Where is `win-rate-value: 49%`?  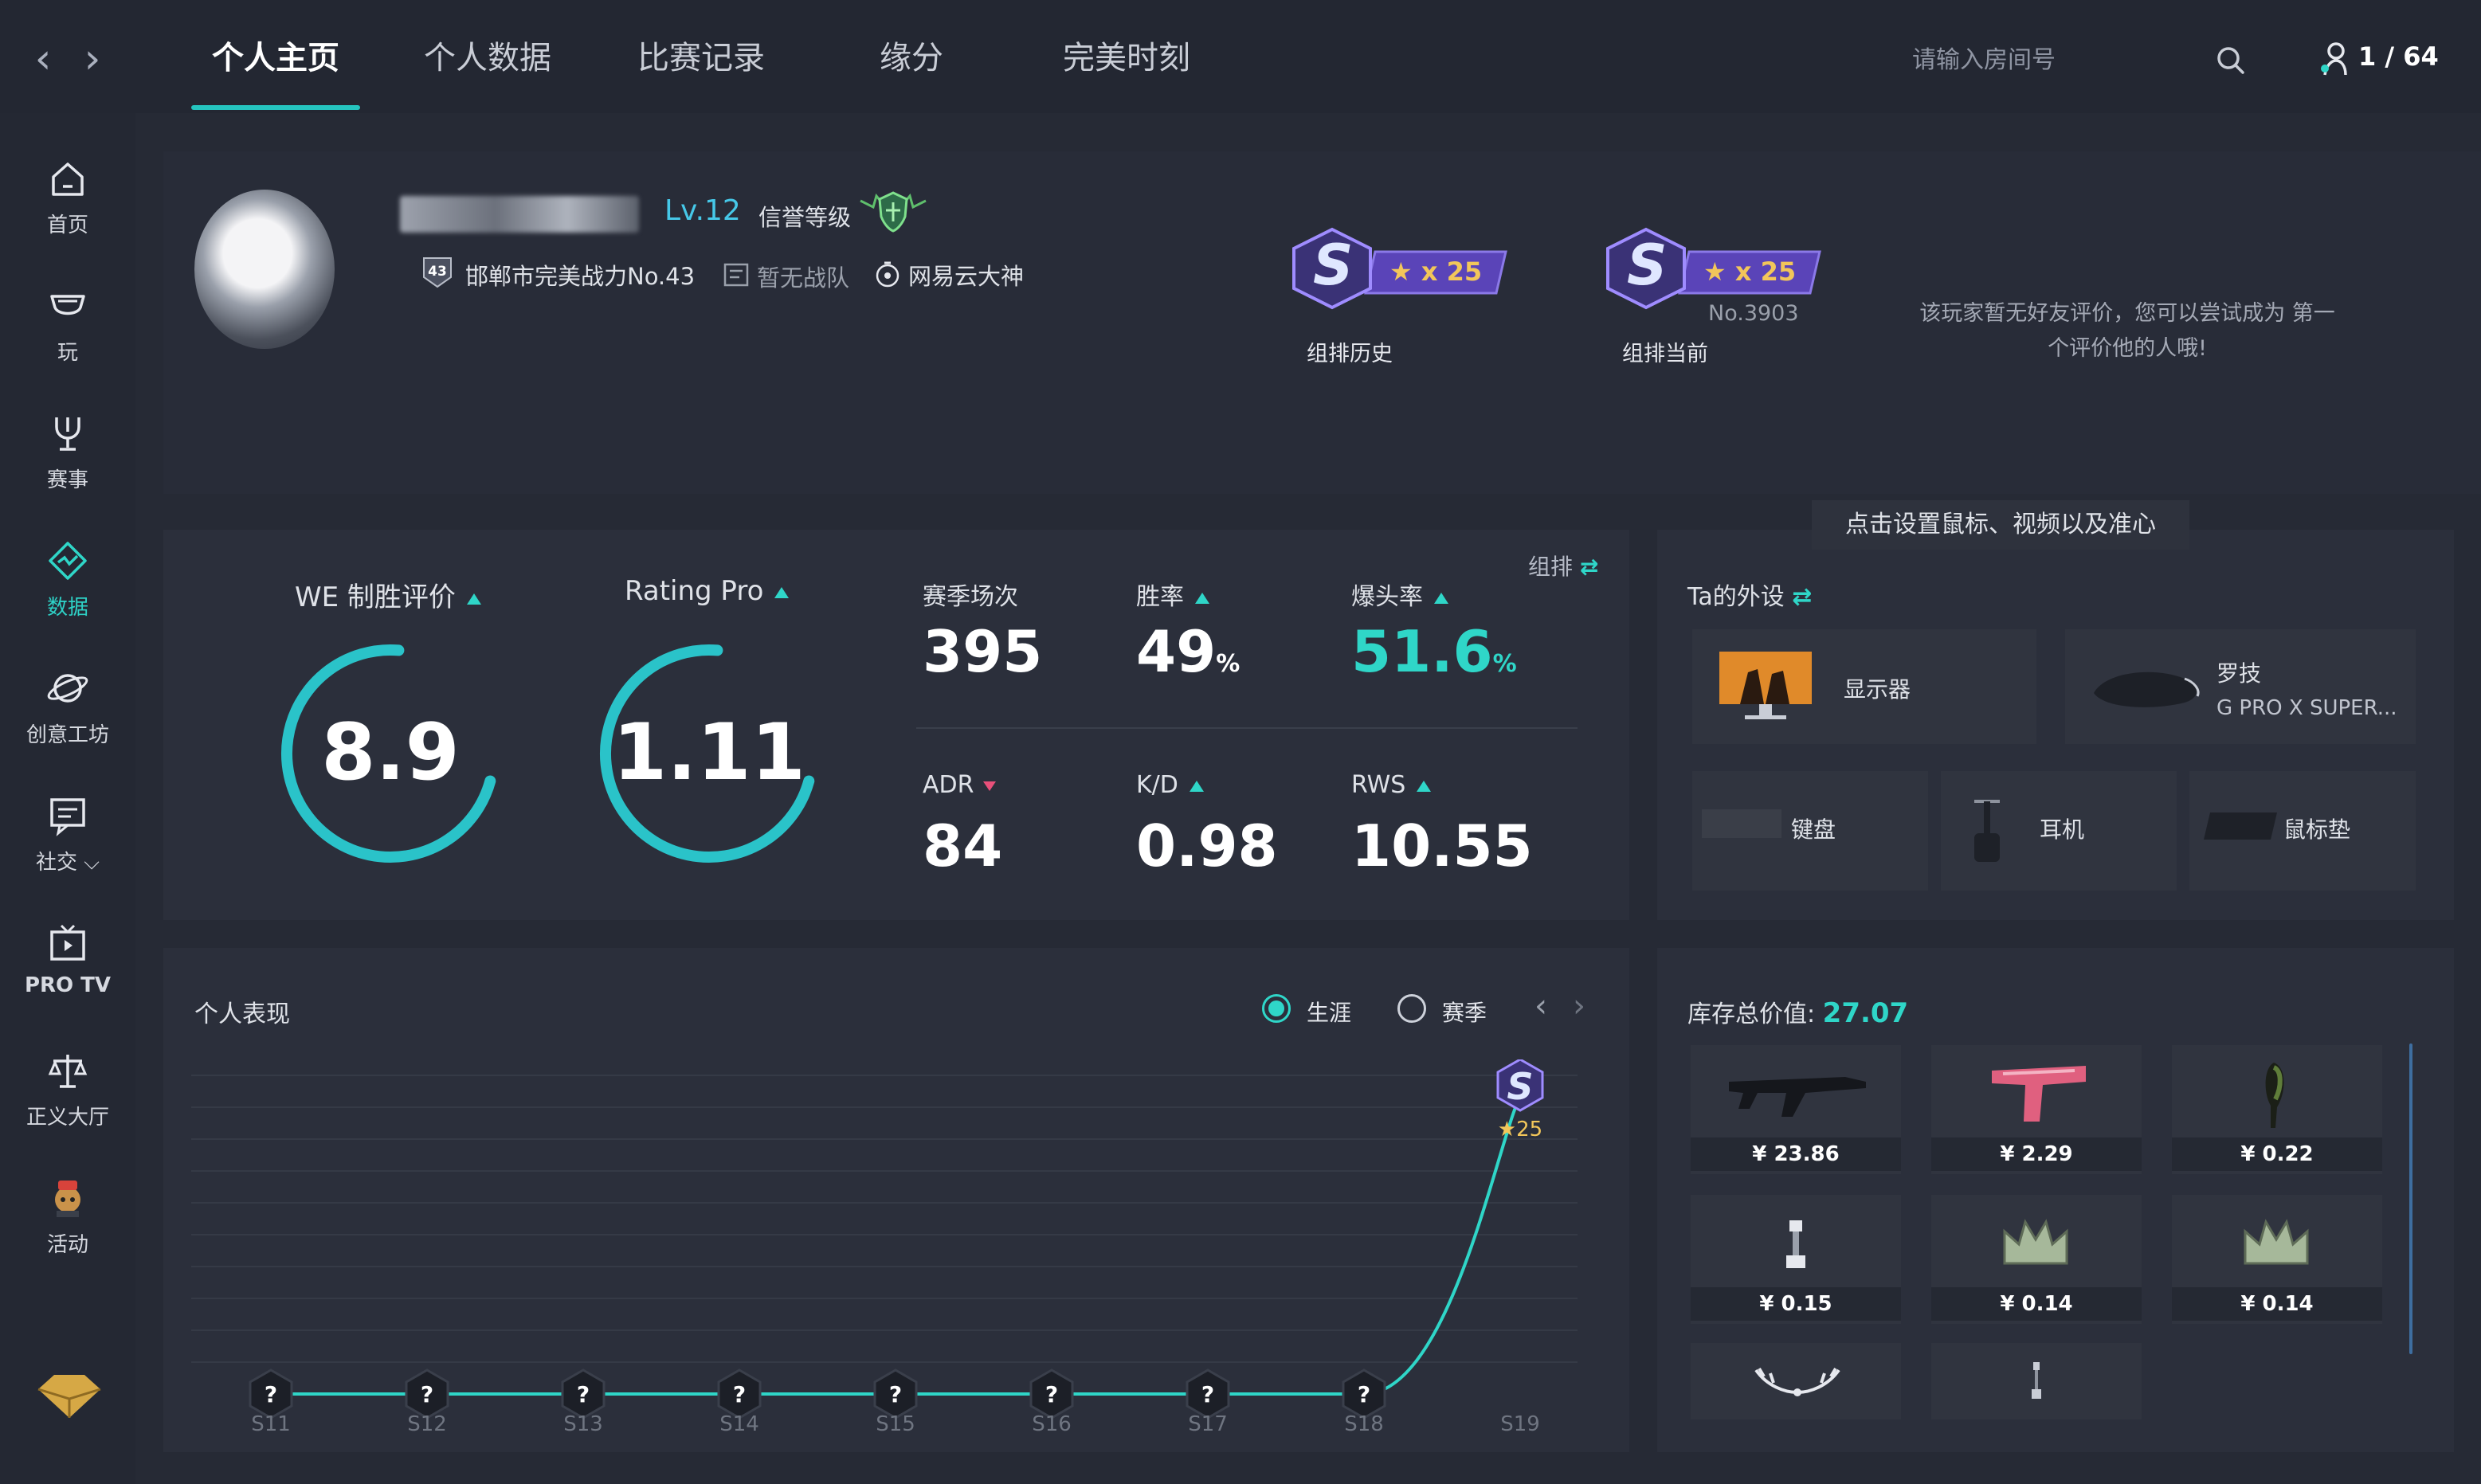
win-rate-value: 49% is located at coordinates (1188, 651).